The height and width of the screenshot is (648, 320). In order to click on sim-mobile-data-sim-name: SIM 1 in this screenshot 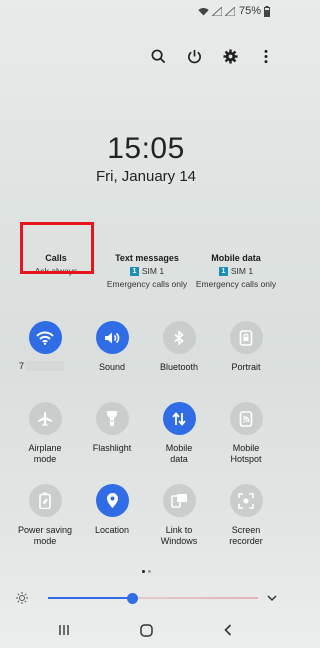, I will do `click(242, 271)`.